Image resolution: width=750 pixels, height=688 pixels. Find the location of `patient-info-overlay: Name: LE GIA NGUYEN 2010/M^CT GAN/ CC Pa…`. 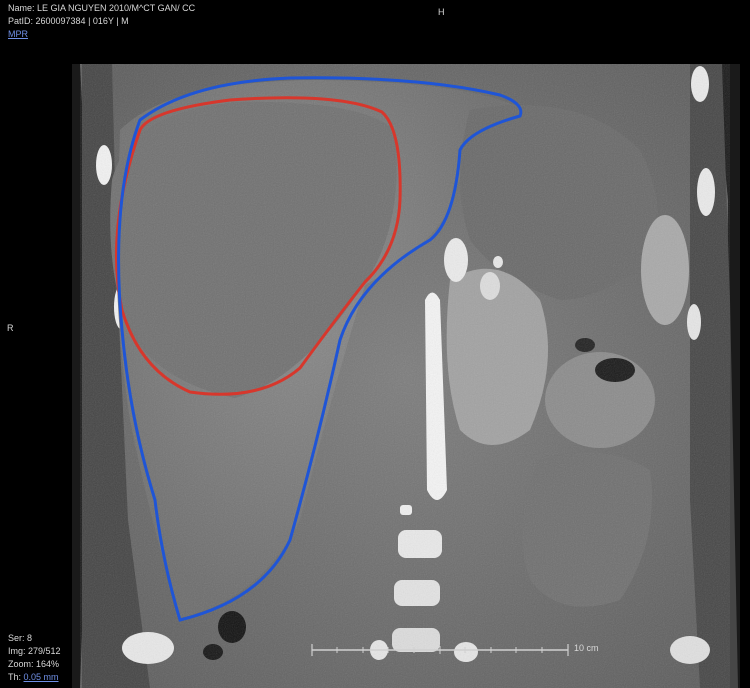

patient-info-overlay: Name: LE GIA NGUYEN 2010/M^CT GAN/ CC Pa… is located at coordinates (101, 21).